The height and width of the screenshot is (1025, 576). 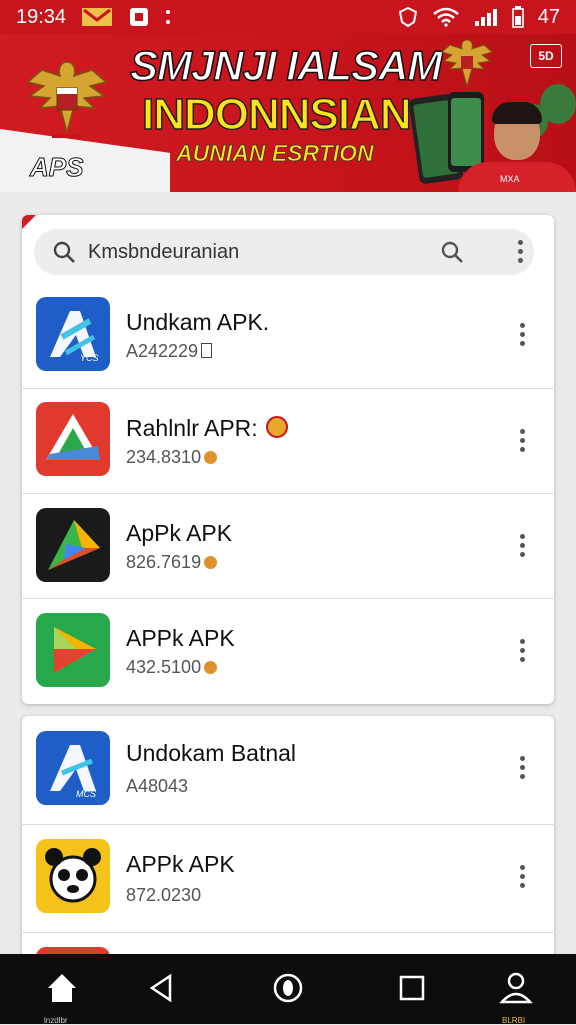 I want to click on banner-subtitle: AUNIAN ESRTION, so click(x=275, y=153).